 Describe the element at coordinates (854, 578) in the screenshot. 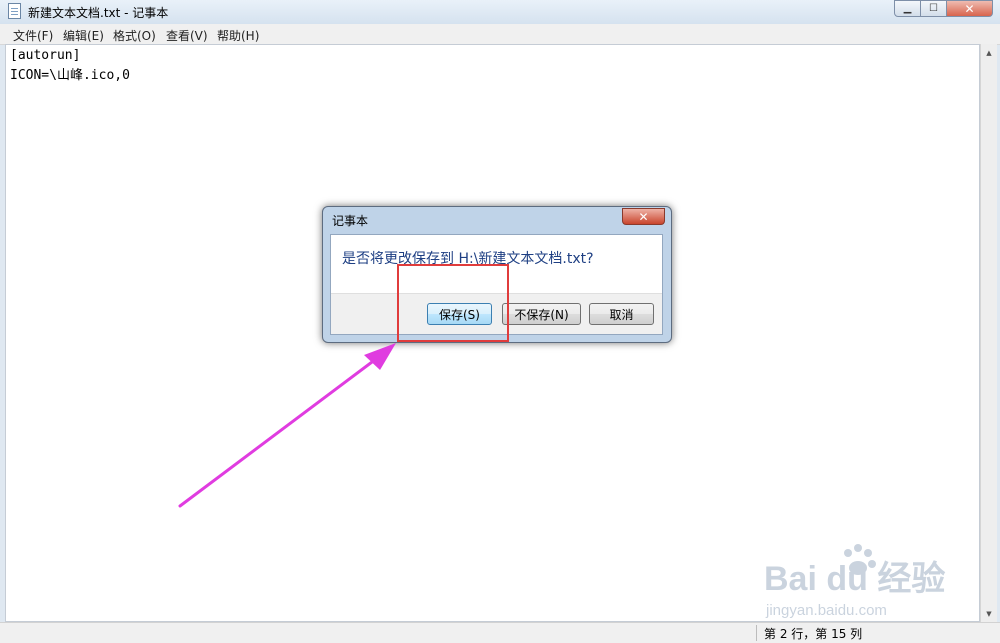

I see `watermark-brand: Bai du 经验` at that location.